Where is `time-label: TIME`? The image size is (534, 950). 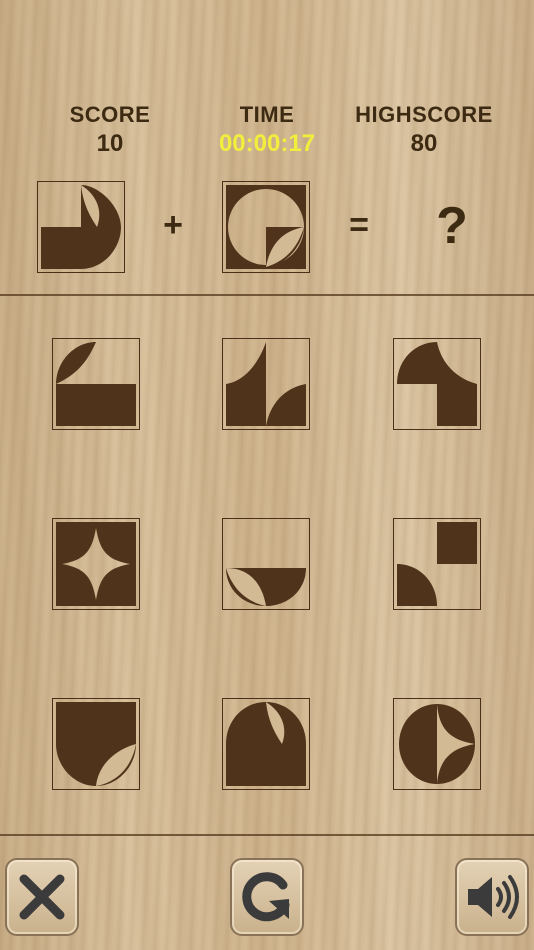
time-label: TIME is located at coordinates (267, 114).